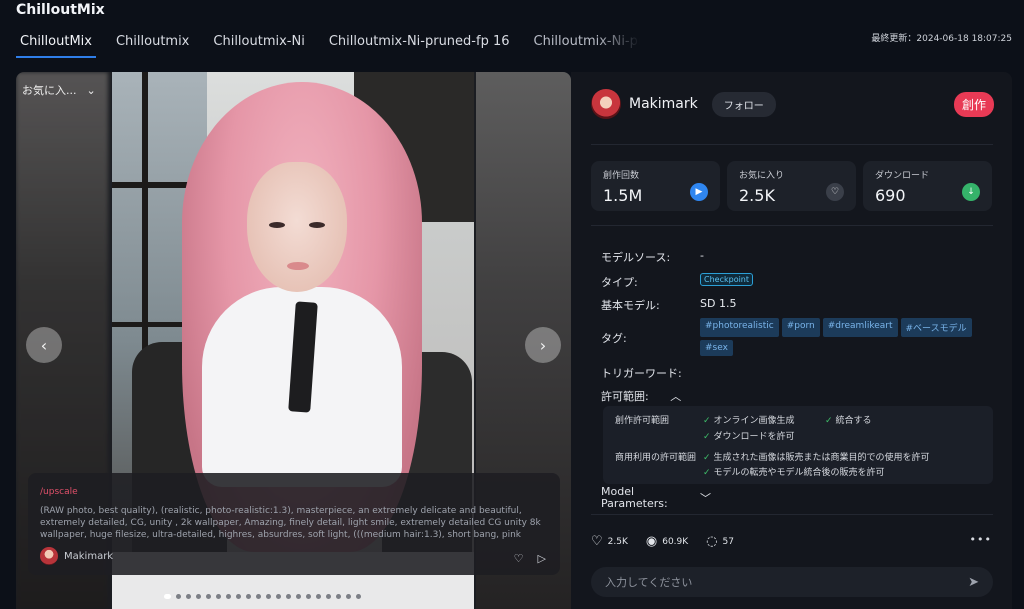  Describe the element at coordinates (971, 192) in the screenshot. I see `download-icon: ↓` at that location.